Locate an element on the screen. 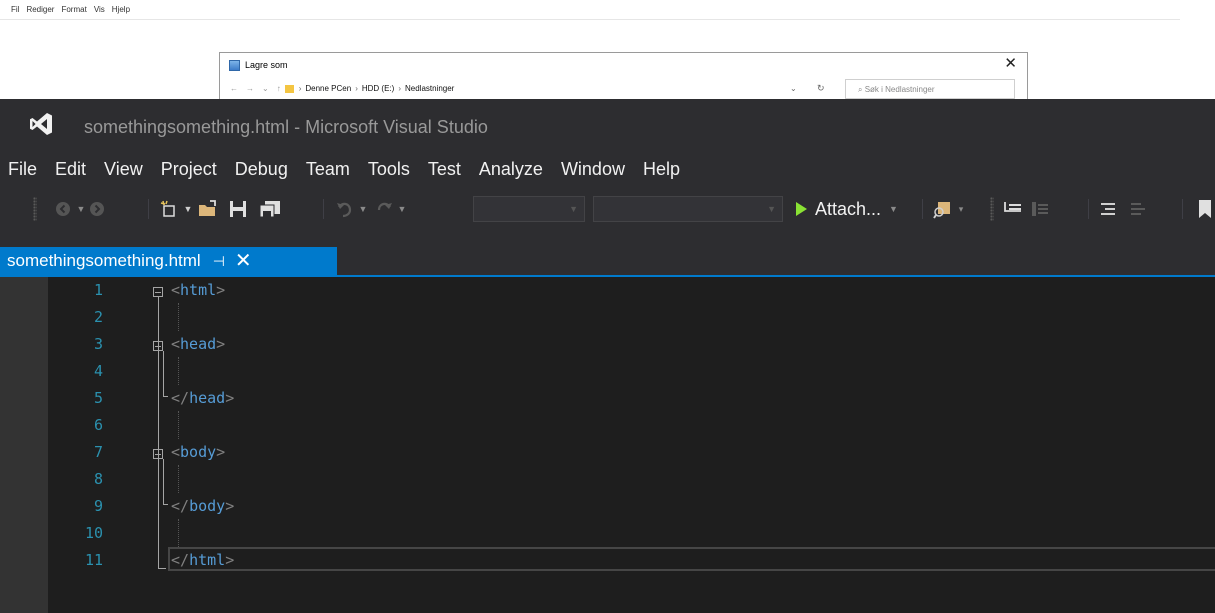 The width and height of the screenshot is (1215, 613). new-project-icon is located at coordinates (169, 209).